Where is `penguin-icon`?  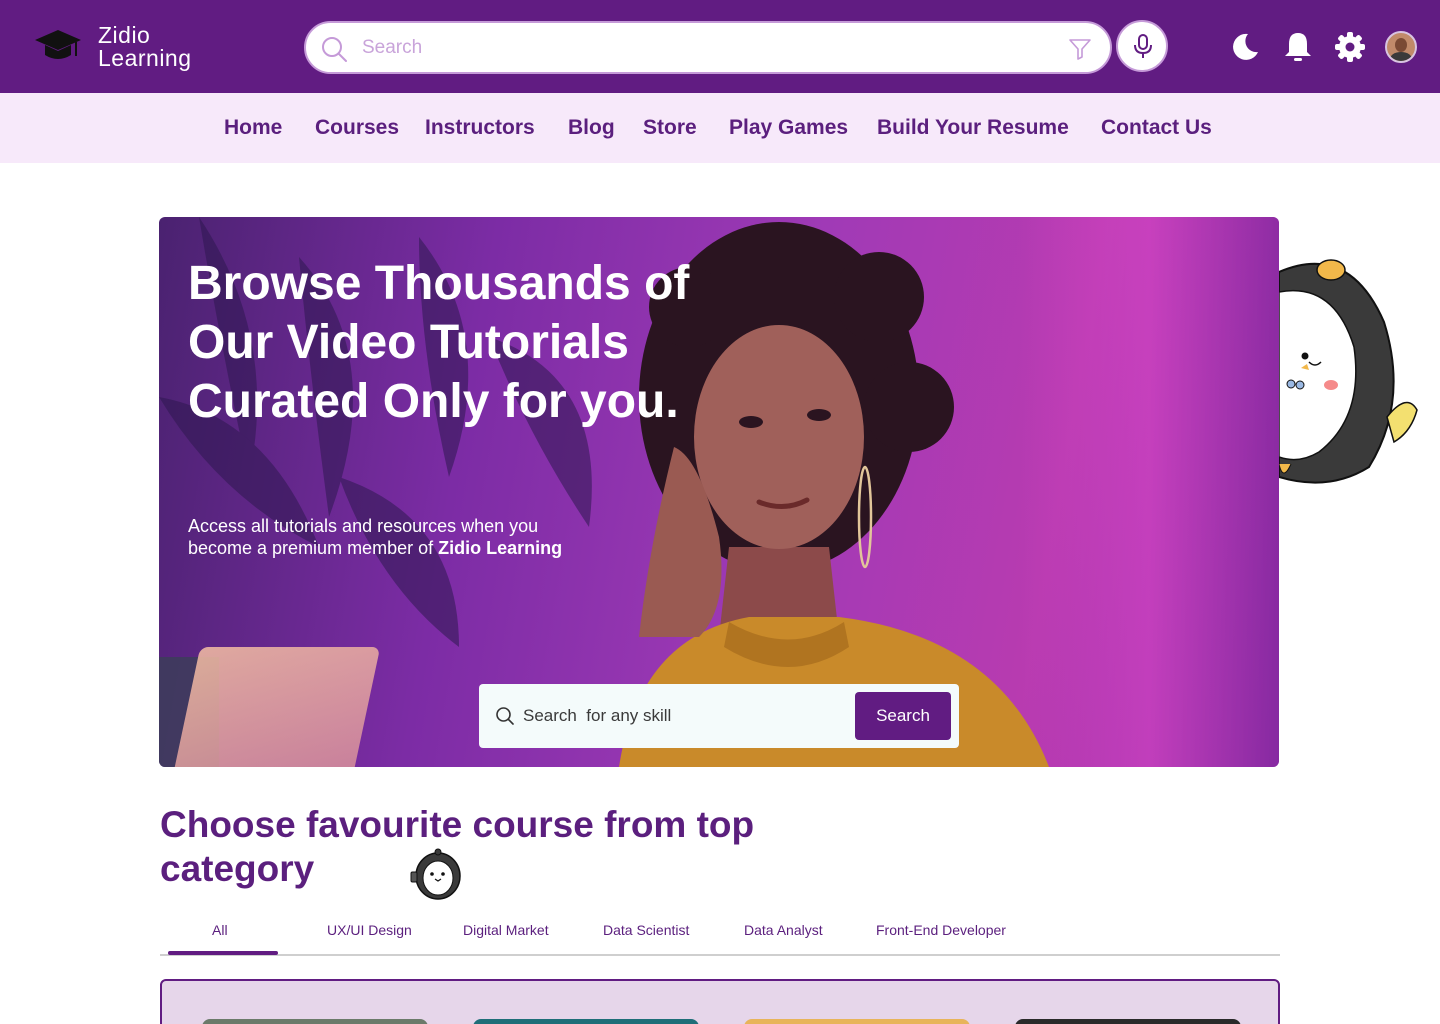
penguin-icon is located at coordinates (435, 874).